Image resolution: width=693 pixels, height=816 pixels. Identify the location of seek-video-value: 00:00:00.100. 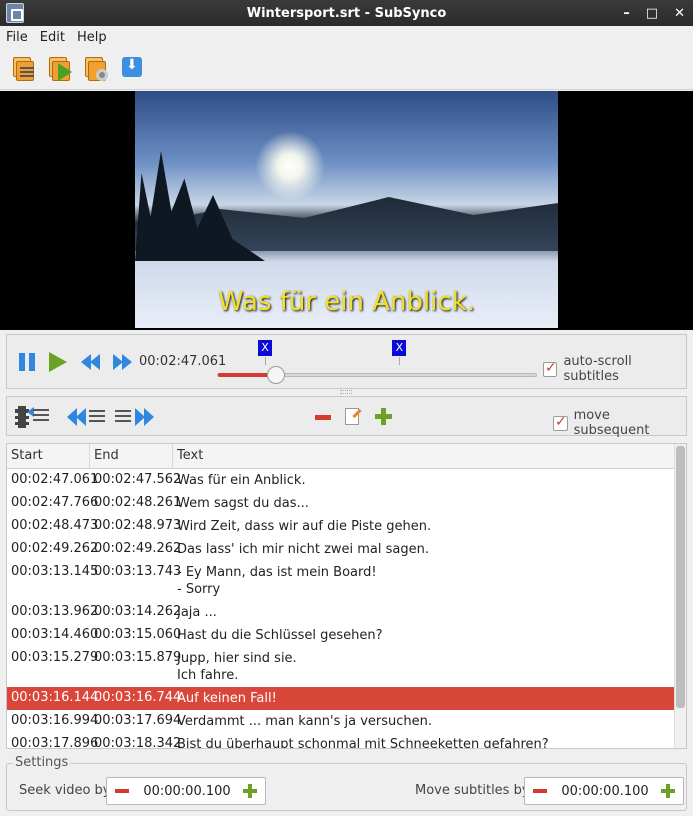
(187, 791).